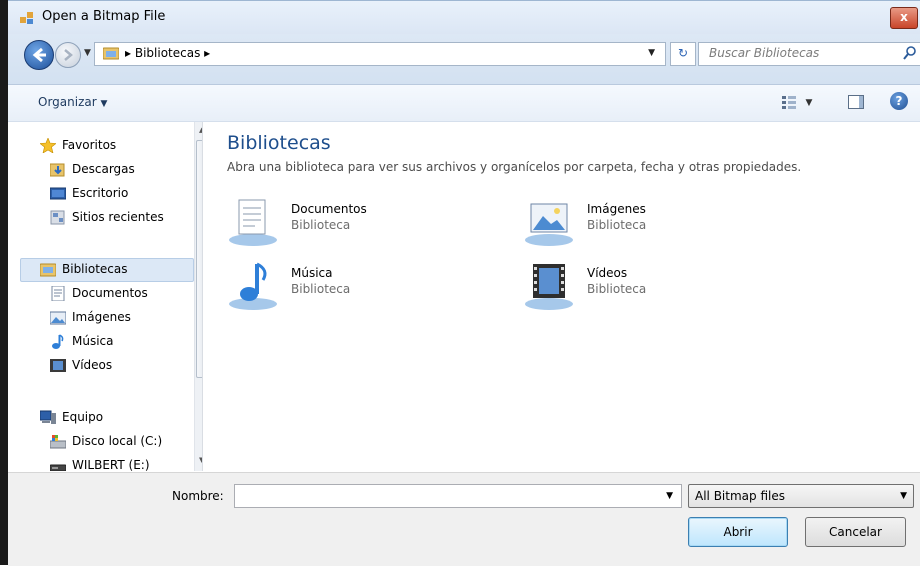 This screenshot has height=566, width=920. Describe the element at coordinates (100, 193) in the screenshot. I see `nav-label: Escritorio` at that location.